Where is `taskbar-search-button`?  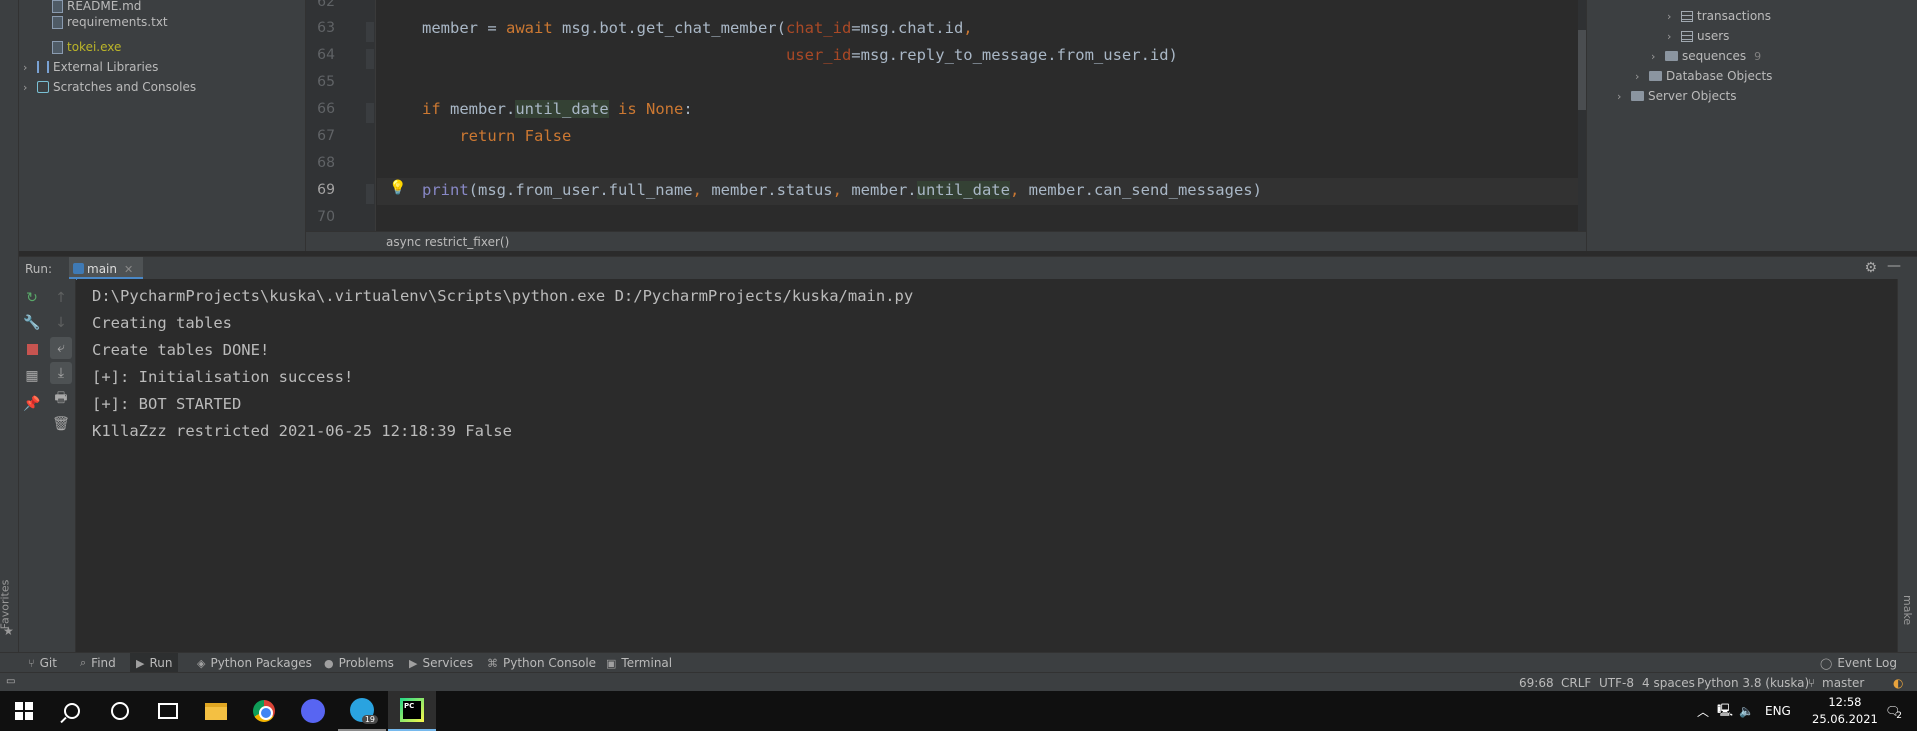
taskbar-search-button is located at coordinates (72, 711).